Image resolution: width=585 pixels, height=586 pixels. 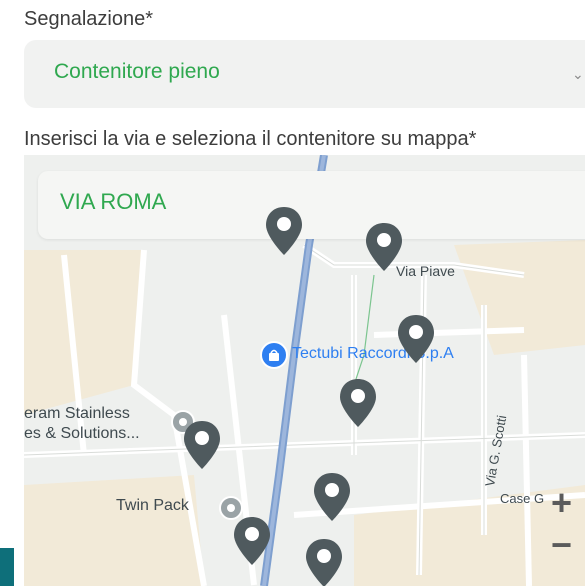 I want to click on poi-label-stainless-line1: eram Stainless, so click(x=77, y=413).